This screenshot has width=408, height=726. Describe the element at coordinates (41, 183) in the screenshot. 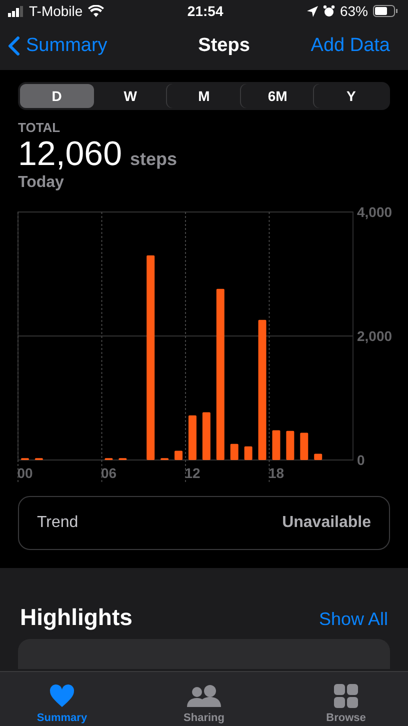

I see `period-label: Today` at that location.